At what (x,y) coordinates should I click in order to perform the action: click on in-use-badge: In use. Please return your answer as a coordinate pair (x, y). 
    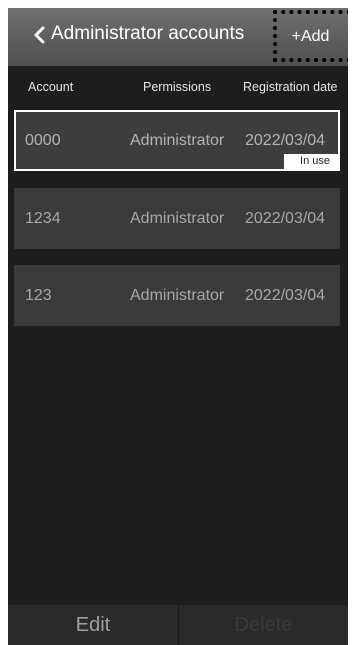
    Looking at the image, I should click on (311, 161).